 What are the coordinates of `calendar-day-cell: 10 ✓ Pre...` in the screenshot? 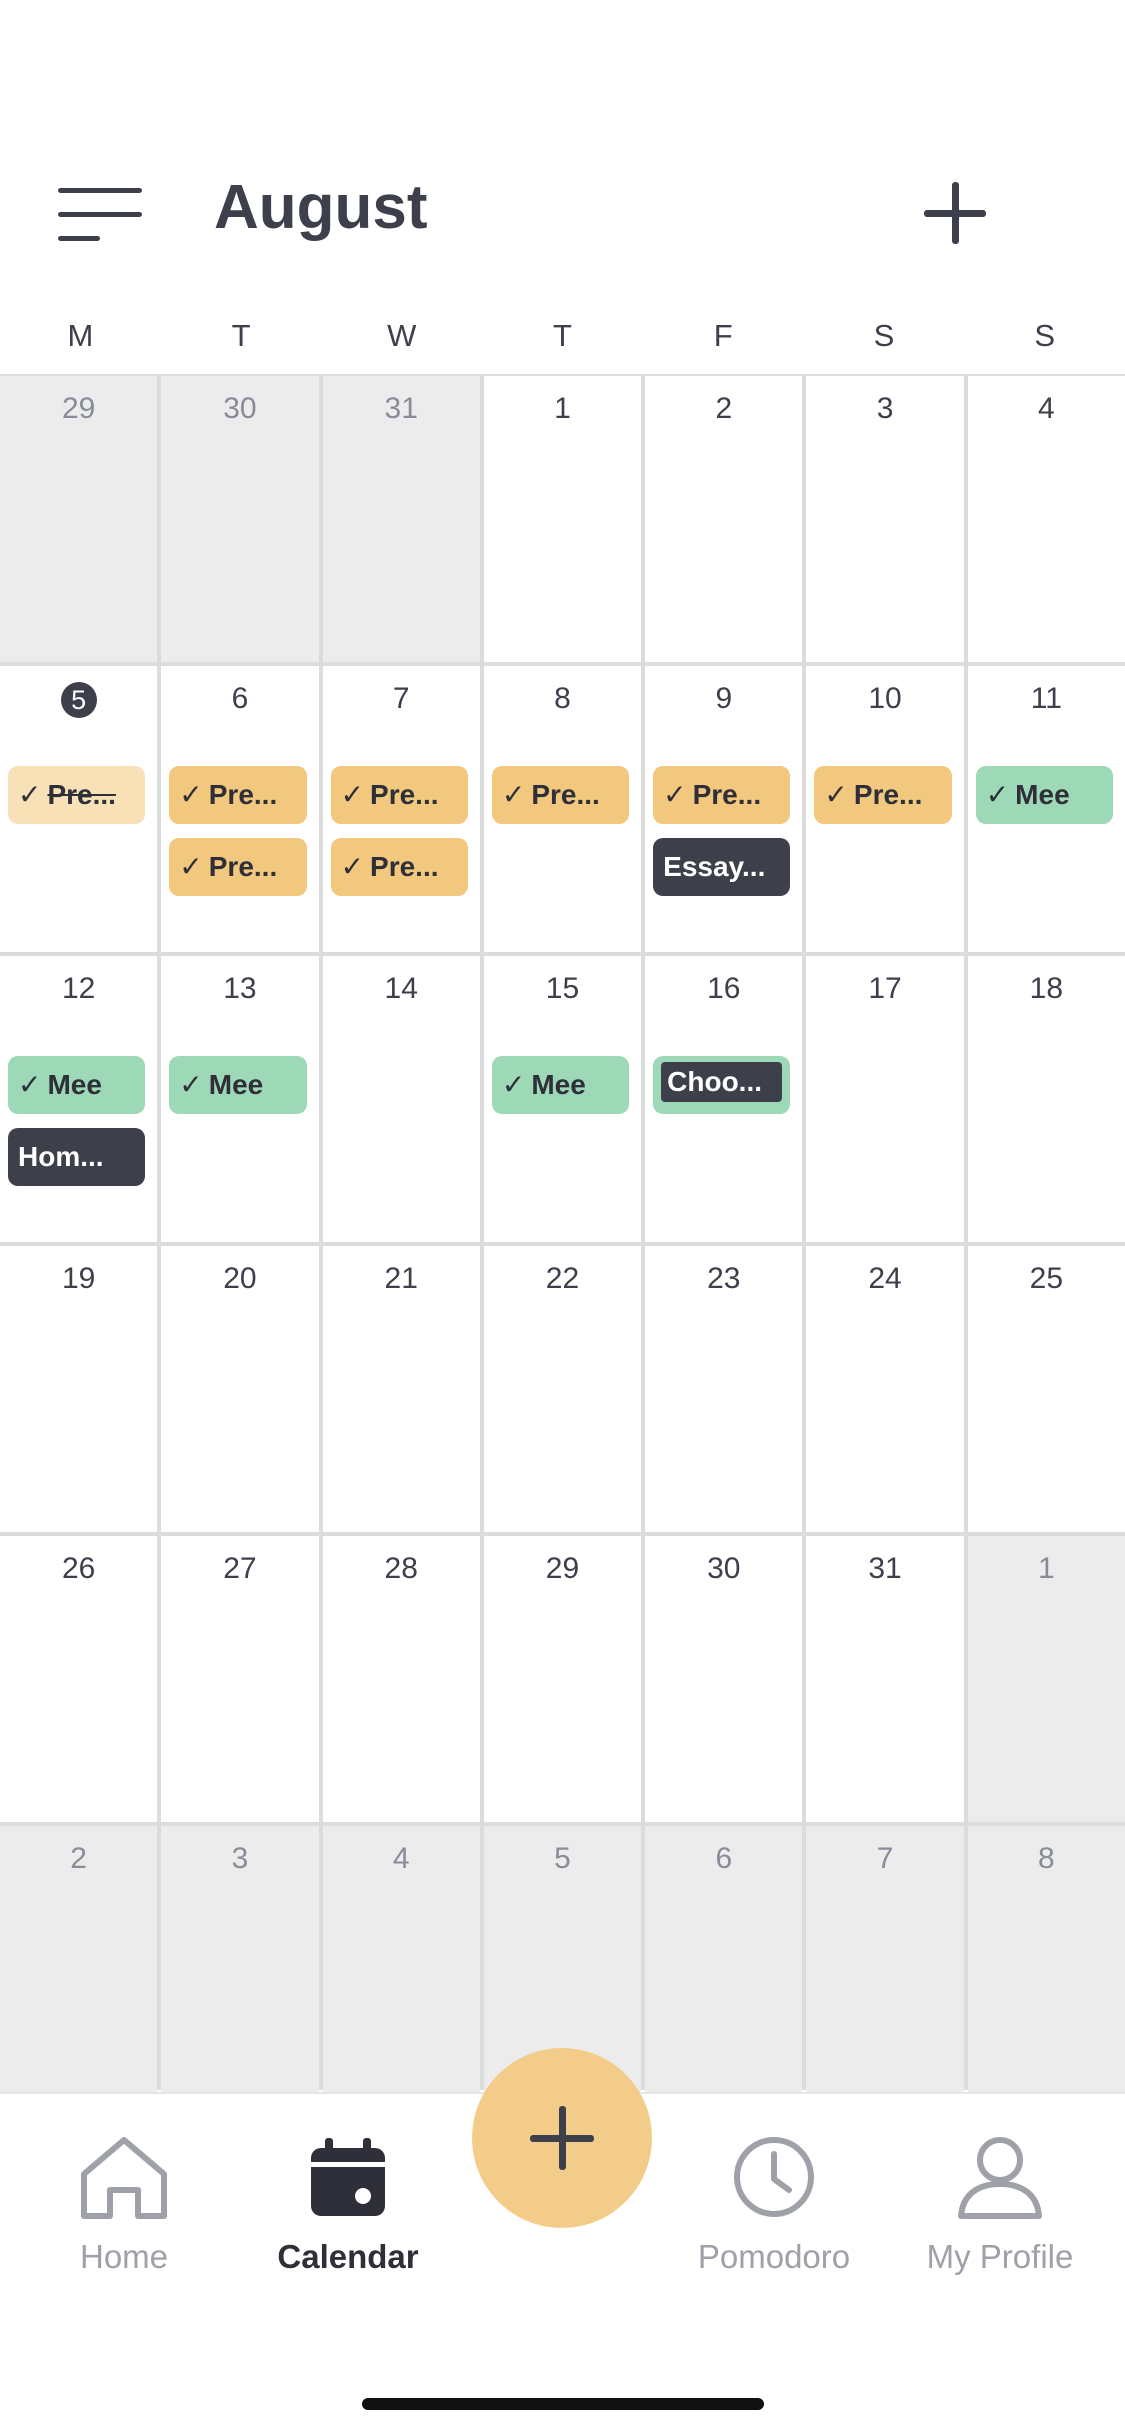 It's located at (885, 809).